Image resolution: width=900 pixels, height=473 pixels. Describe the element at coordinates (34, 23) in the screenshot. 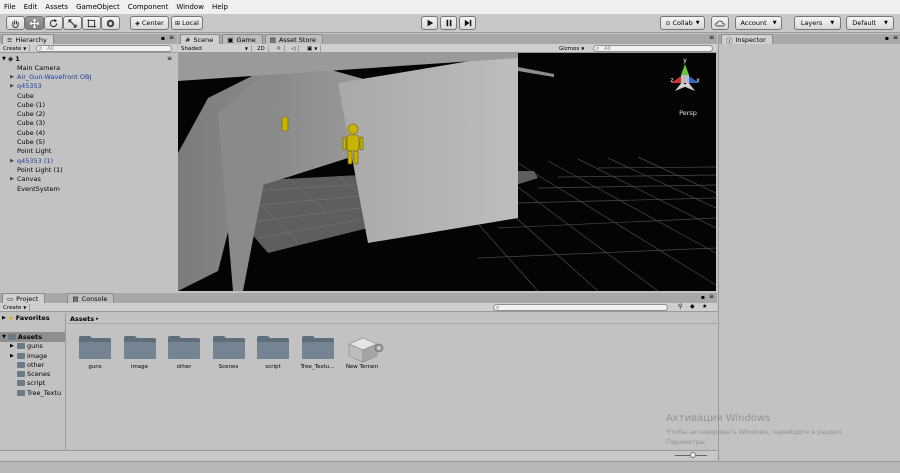

I see `move-tool-button` at that location.